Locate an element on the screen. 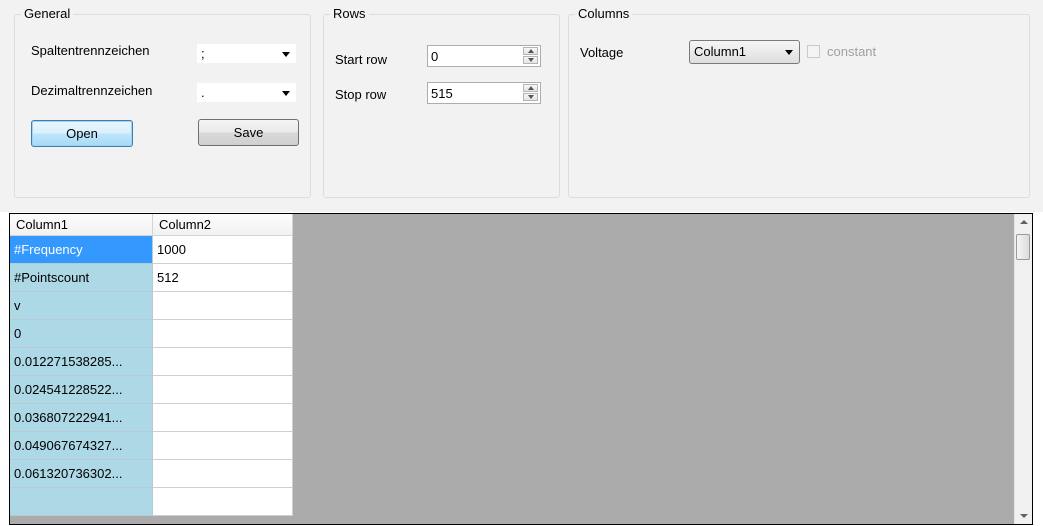 The height and width of the screenshot is (526, 1043). grid-cell: #Frequency is located at coordinates (81, 250).